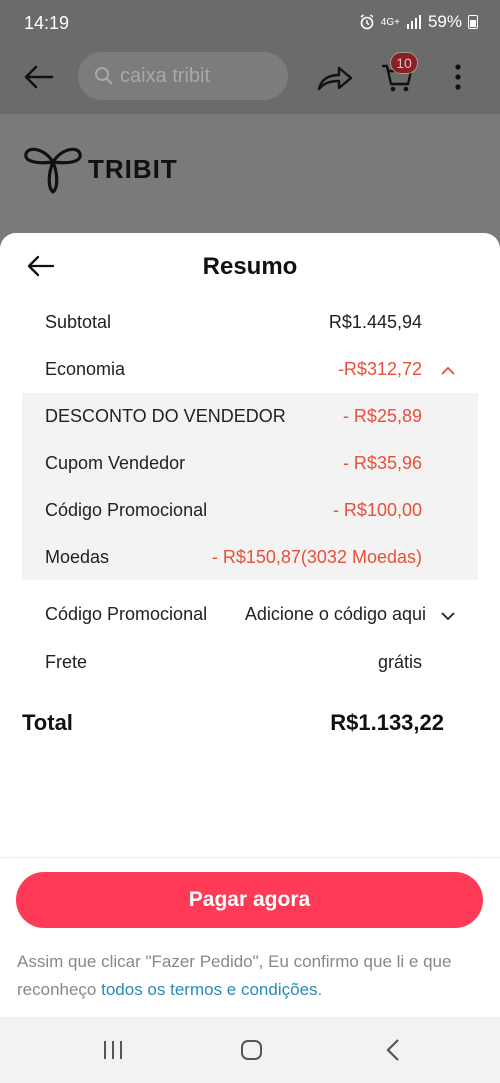  I want to click on terms-end: ., so click(320, 989).